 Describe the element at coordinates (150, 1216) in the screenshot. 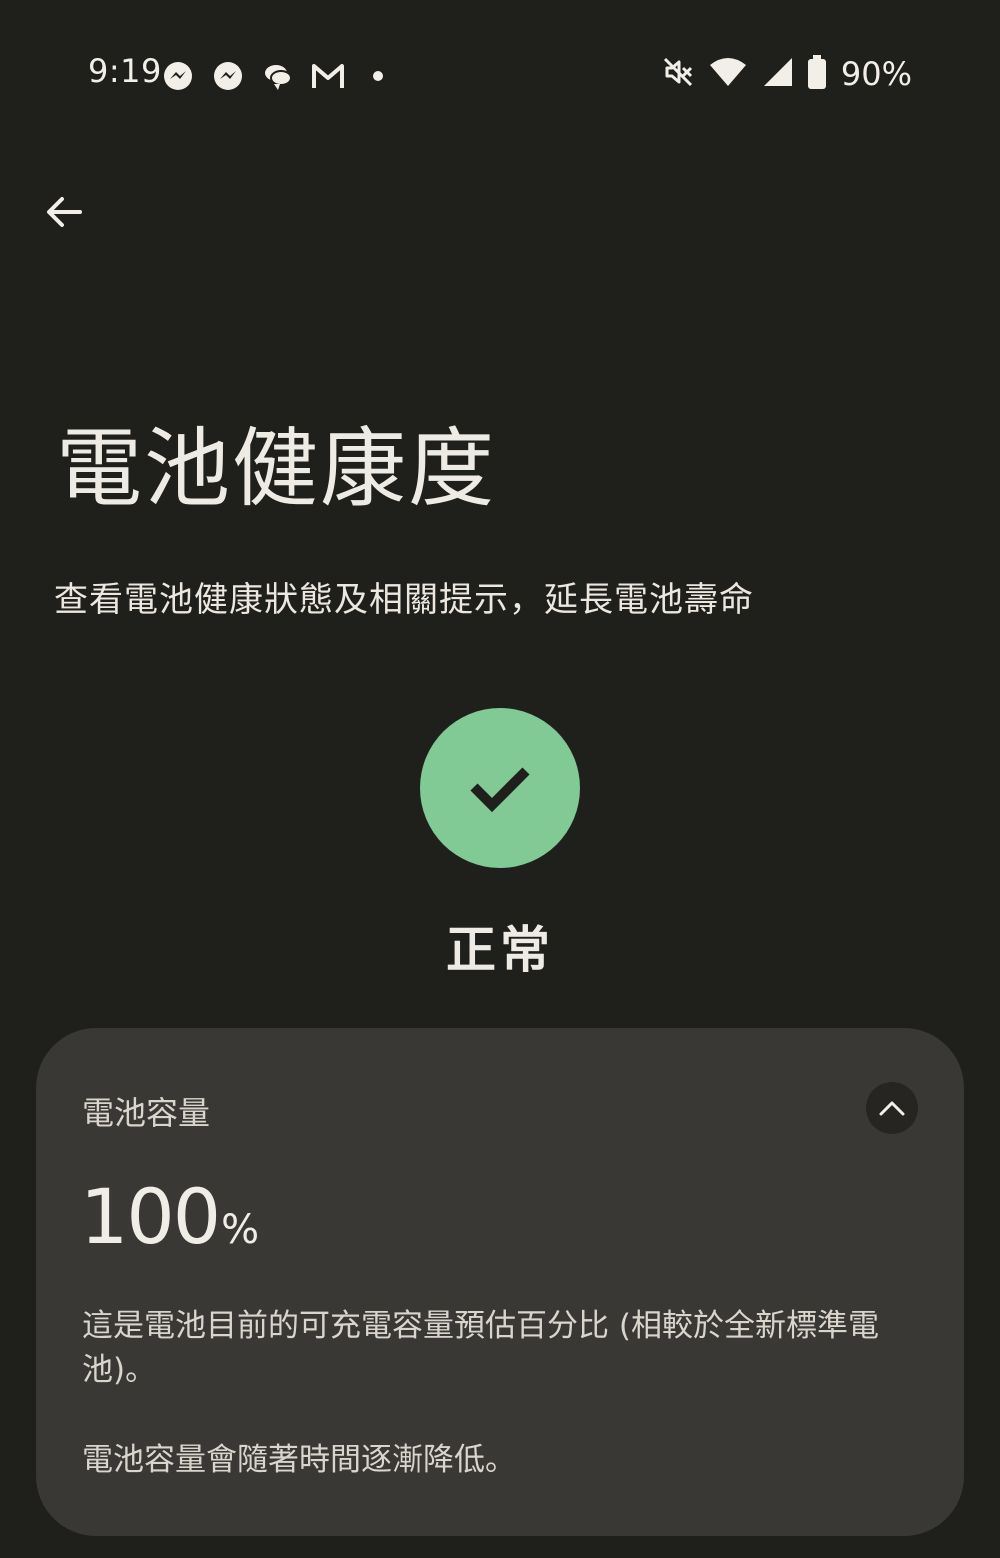

I see `capacity-number: 100` at that location.